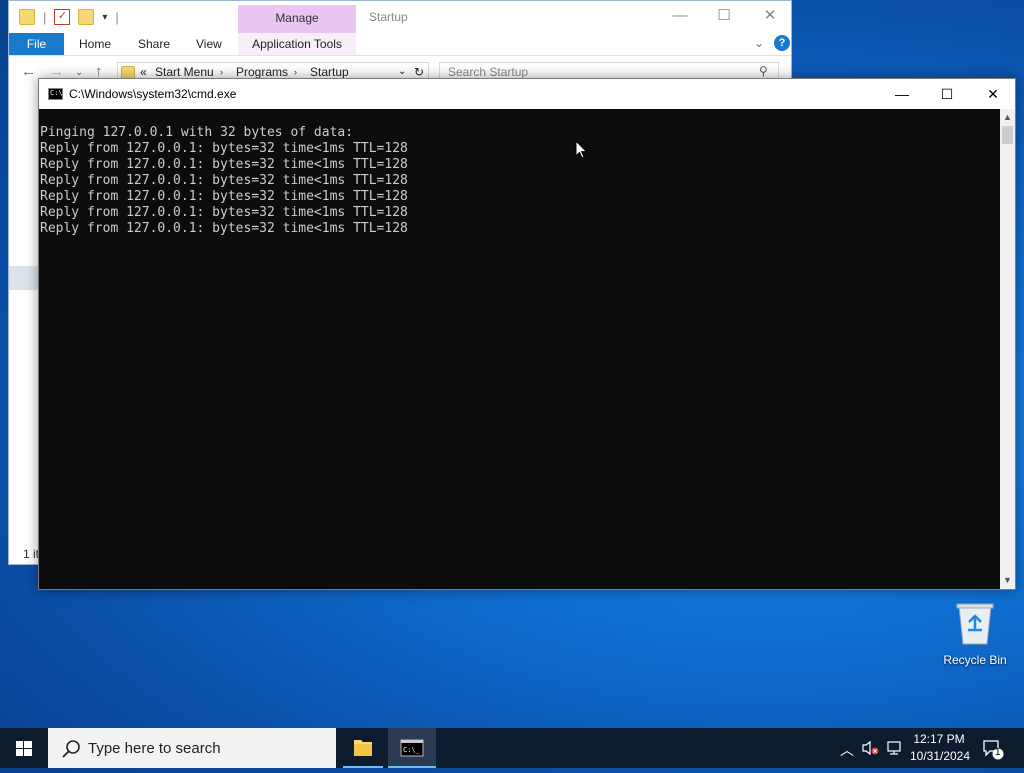  What do you see at coordinates (197, 132) in the screenshot?
I see `console-line: Pinging 127.0.0.1 with 32 bytes of data:` at bounding box center [197, 132].